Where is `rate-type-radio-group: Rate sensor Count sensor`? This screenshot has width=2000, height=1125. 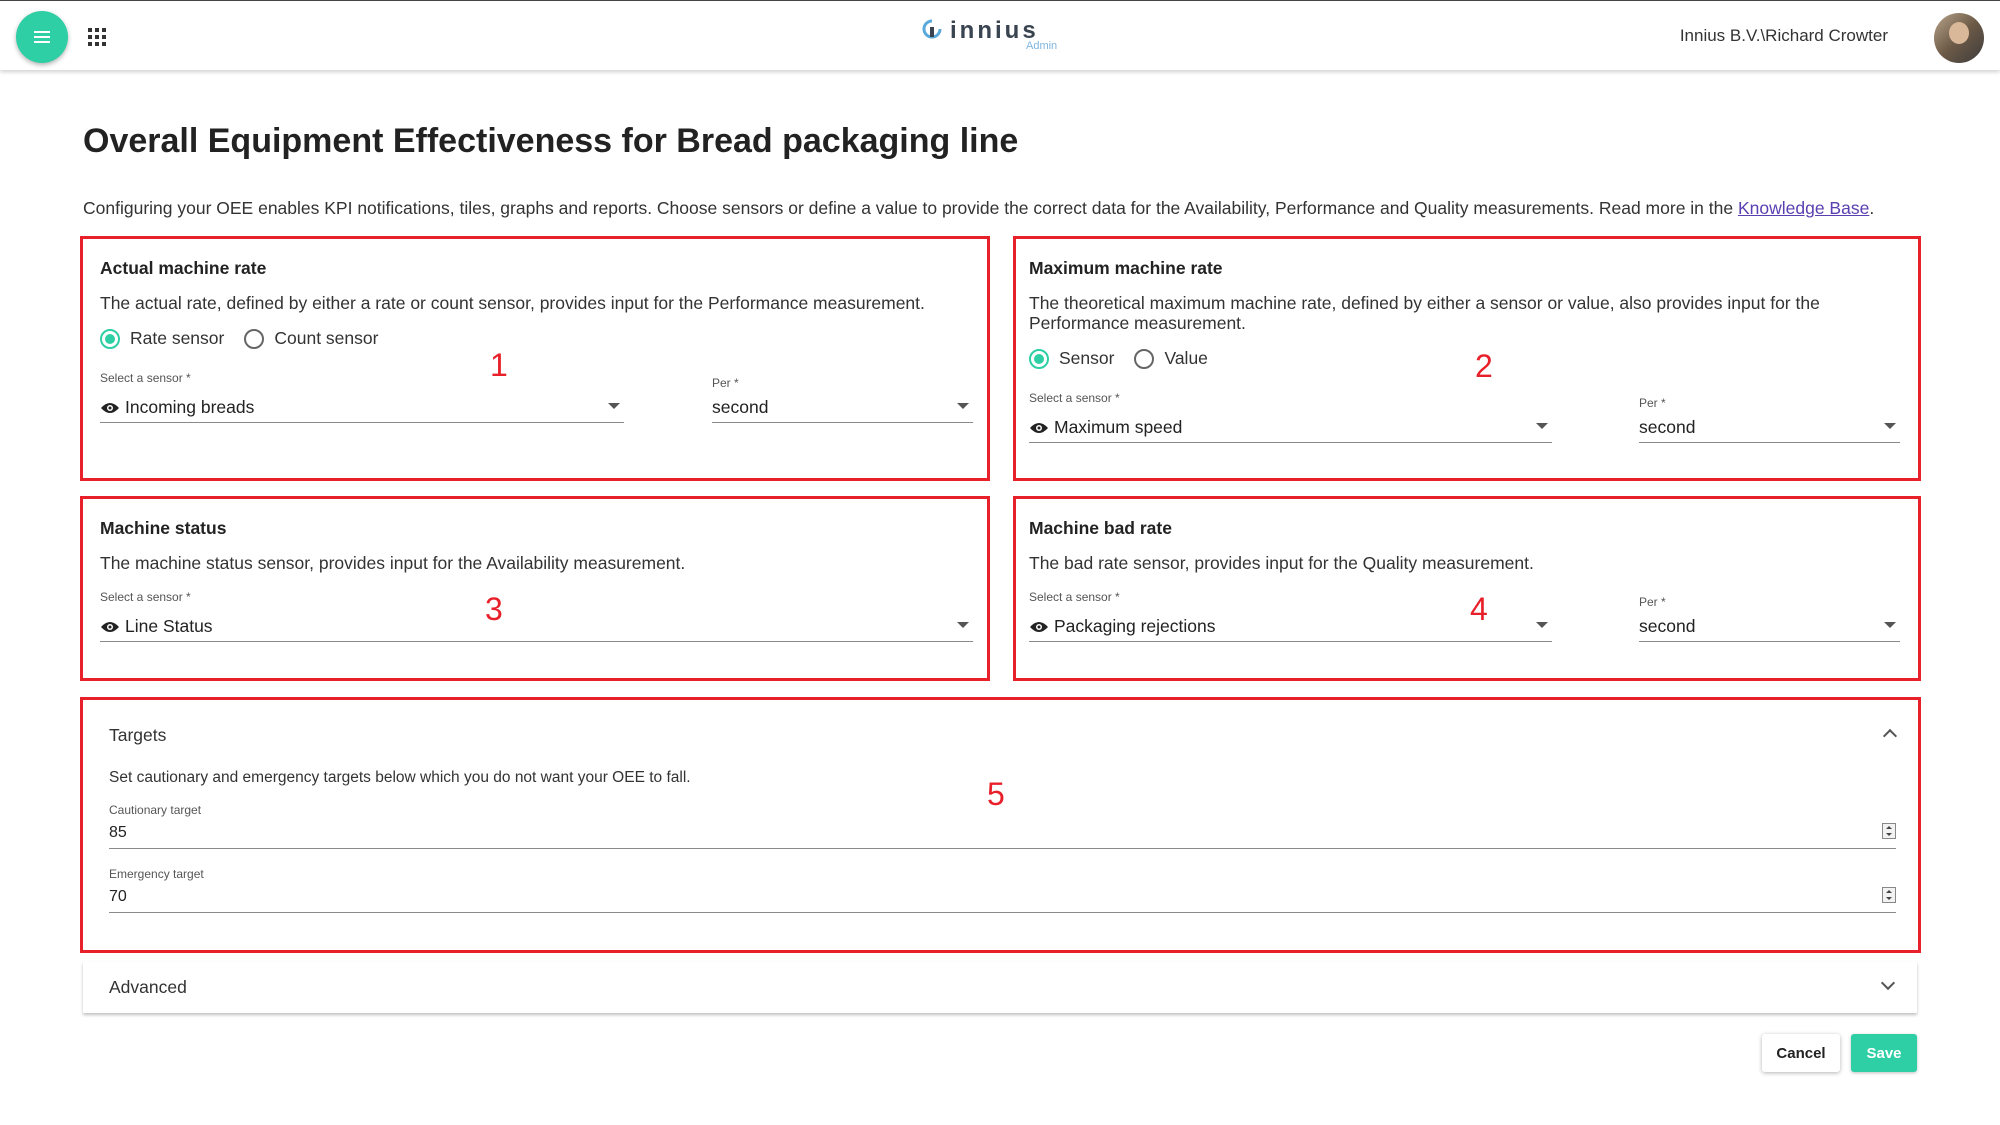
rate-type-radio-group: Rate sensor Count sensor is located at coordinates (249, 338).